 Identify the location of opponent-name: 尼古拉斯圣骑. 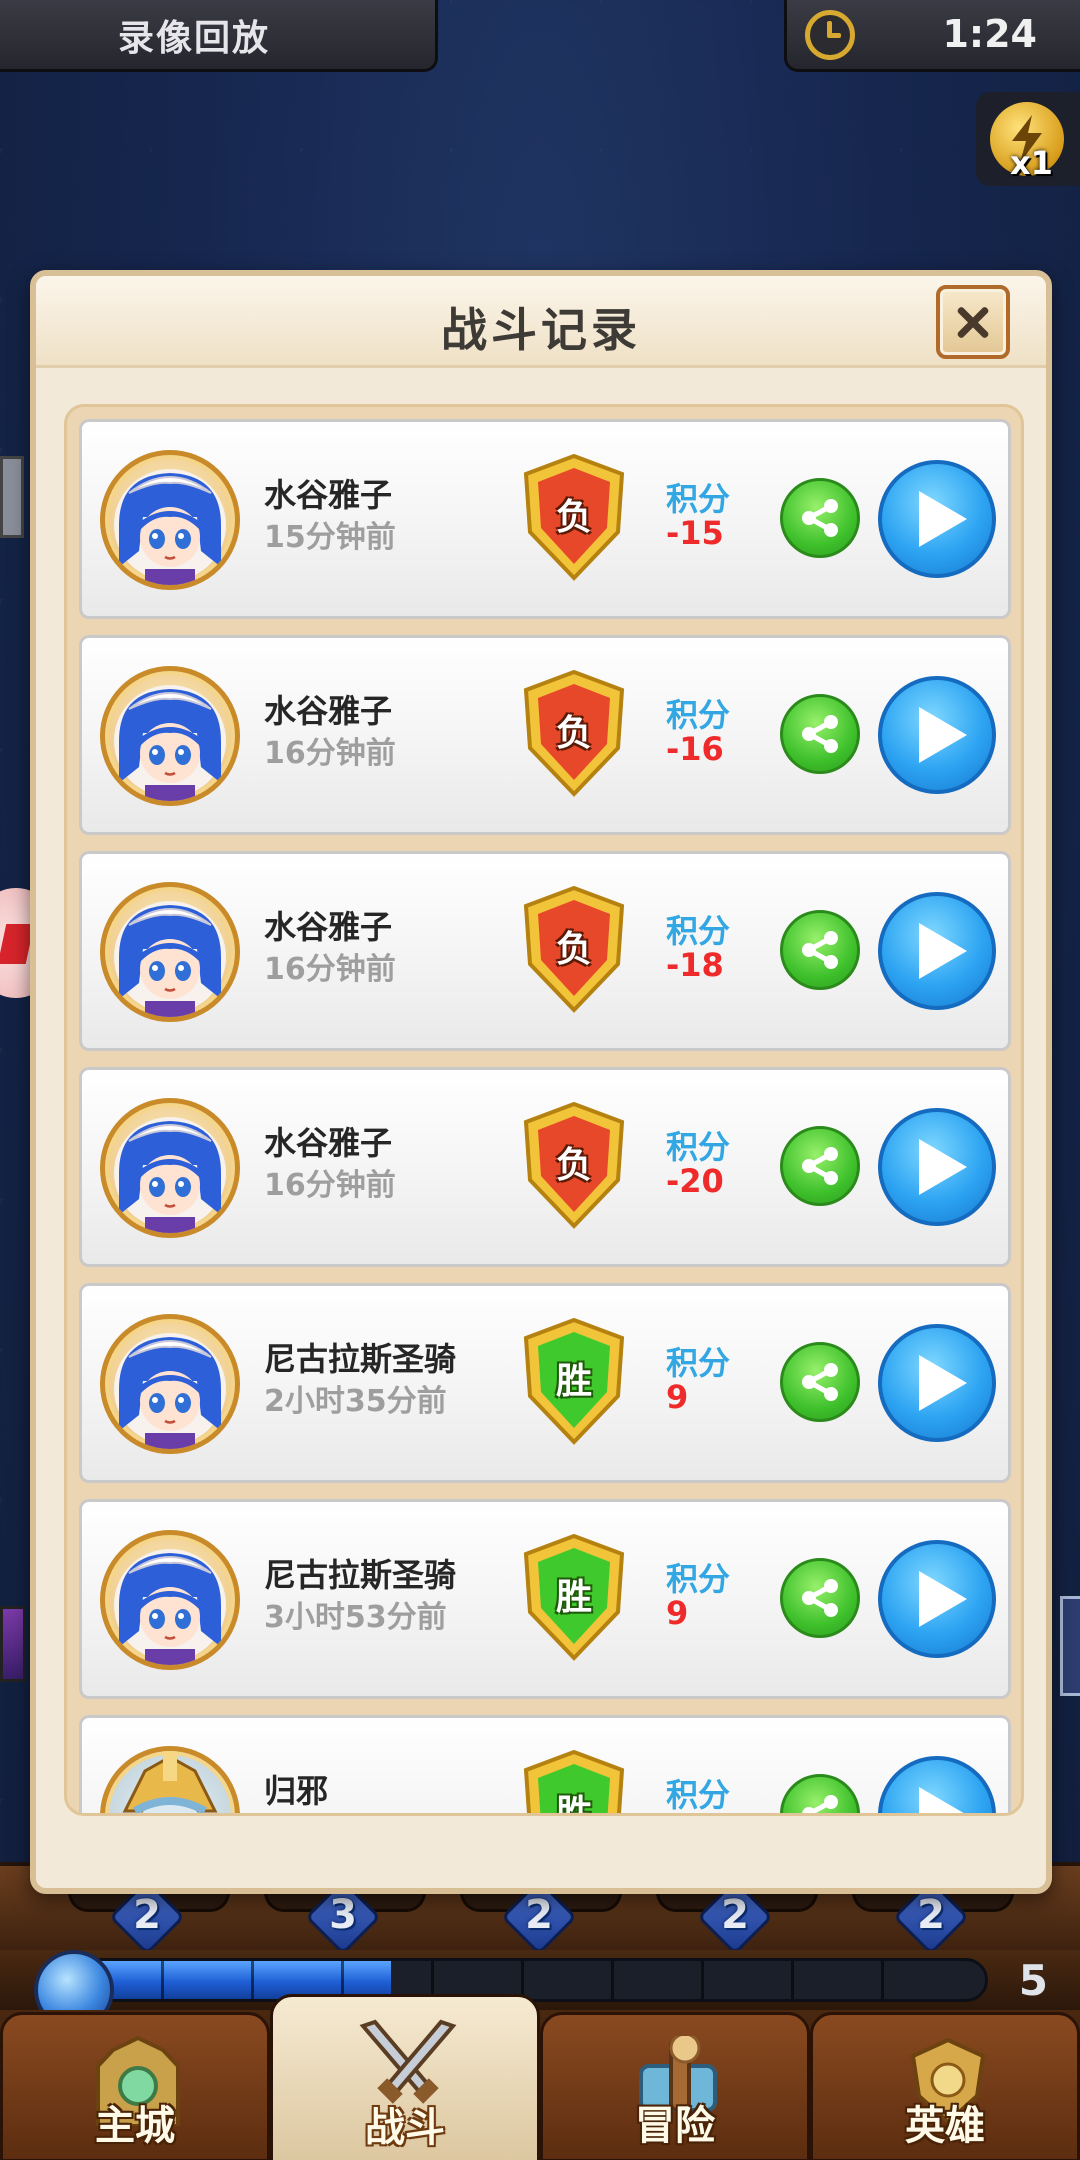
(360, 1359).